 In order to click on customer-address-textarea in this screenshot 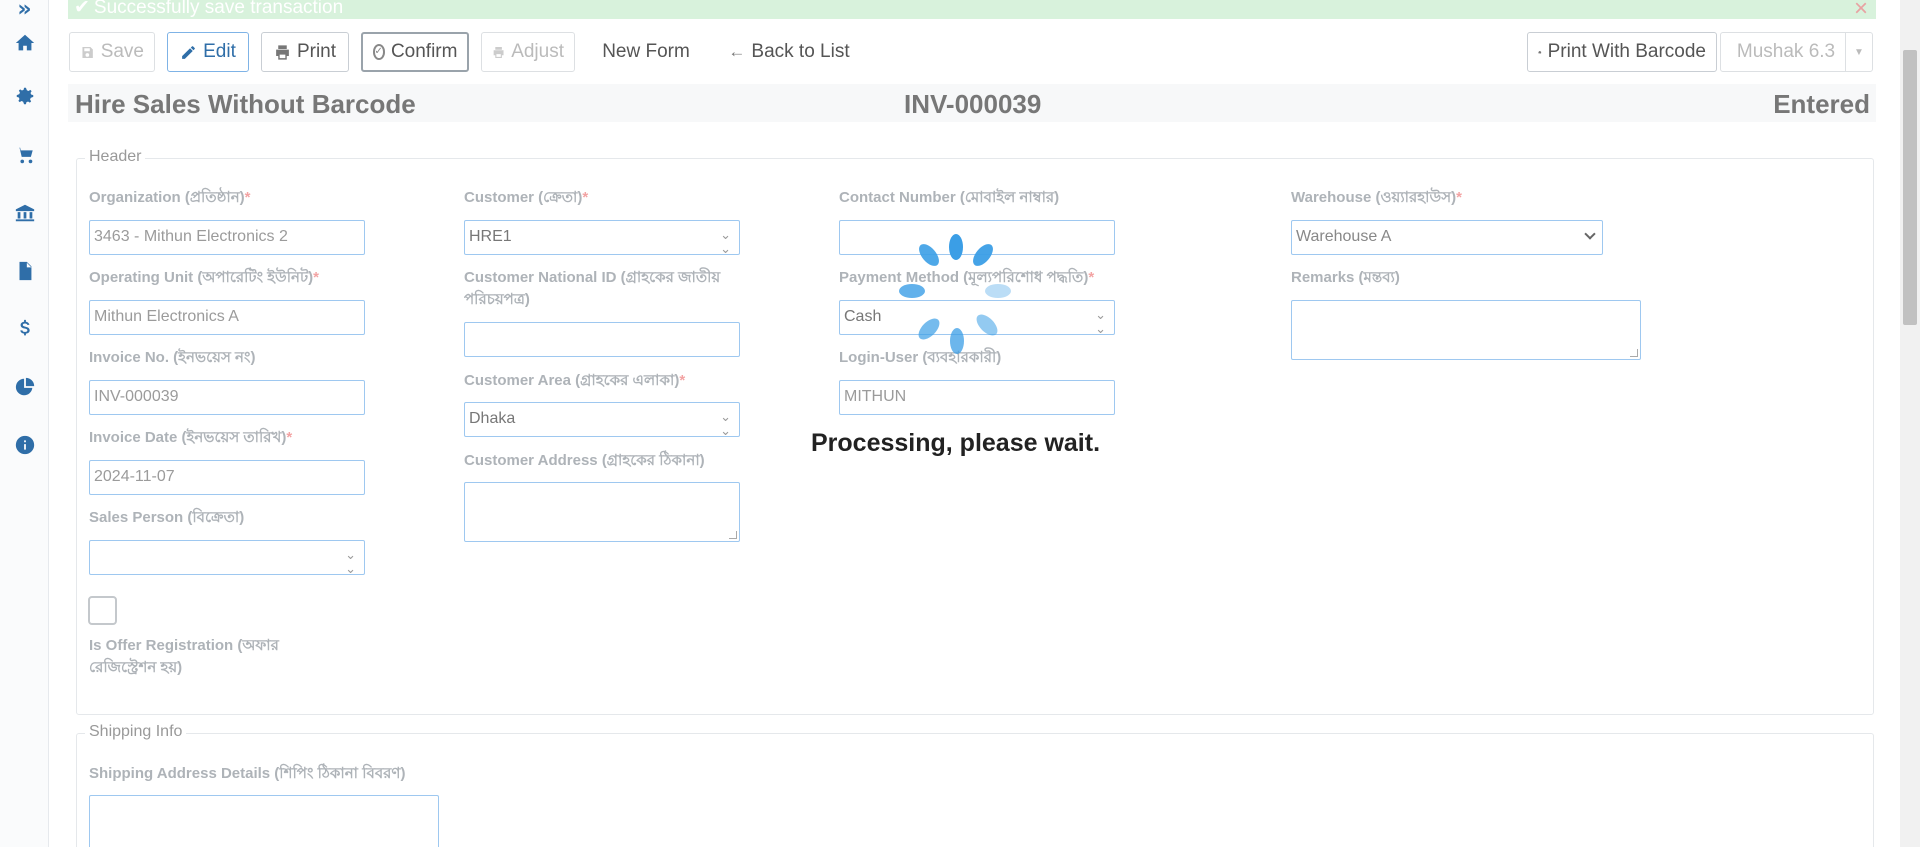, I will do `click(602, 512)`.